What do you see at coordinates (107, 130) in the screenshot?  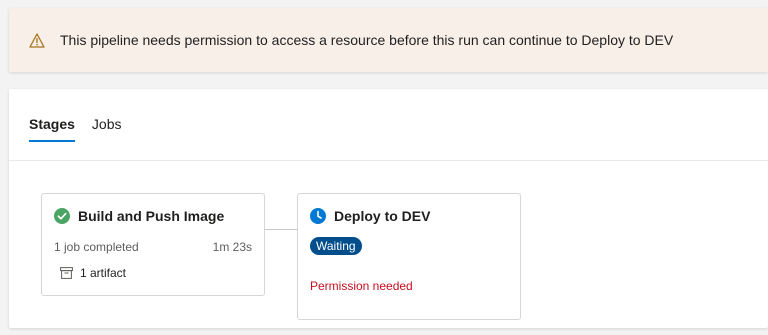 I see `tab-jobs: Jobs` at bounding box center [107, 130].